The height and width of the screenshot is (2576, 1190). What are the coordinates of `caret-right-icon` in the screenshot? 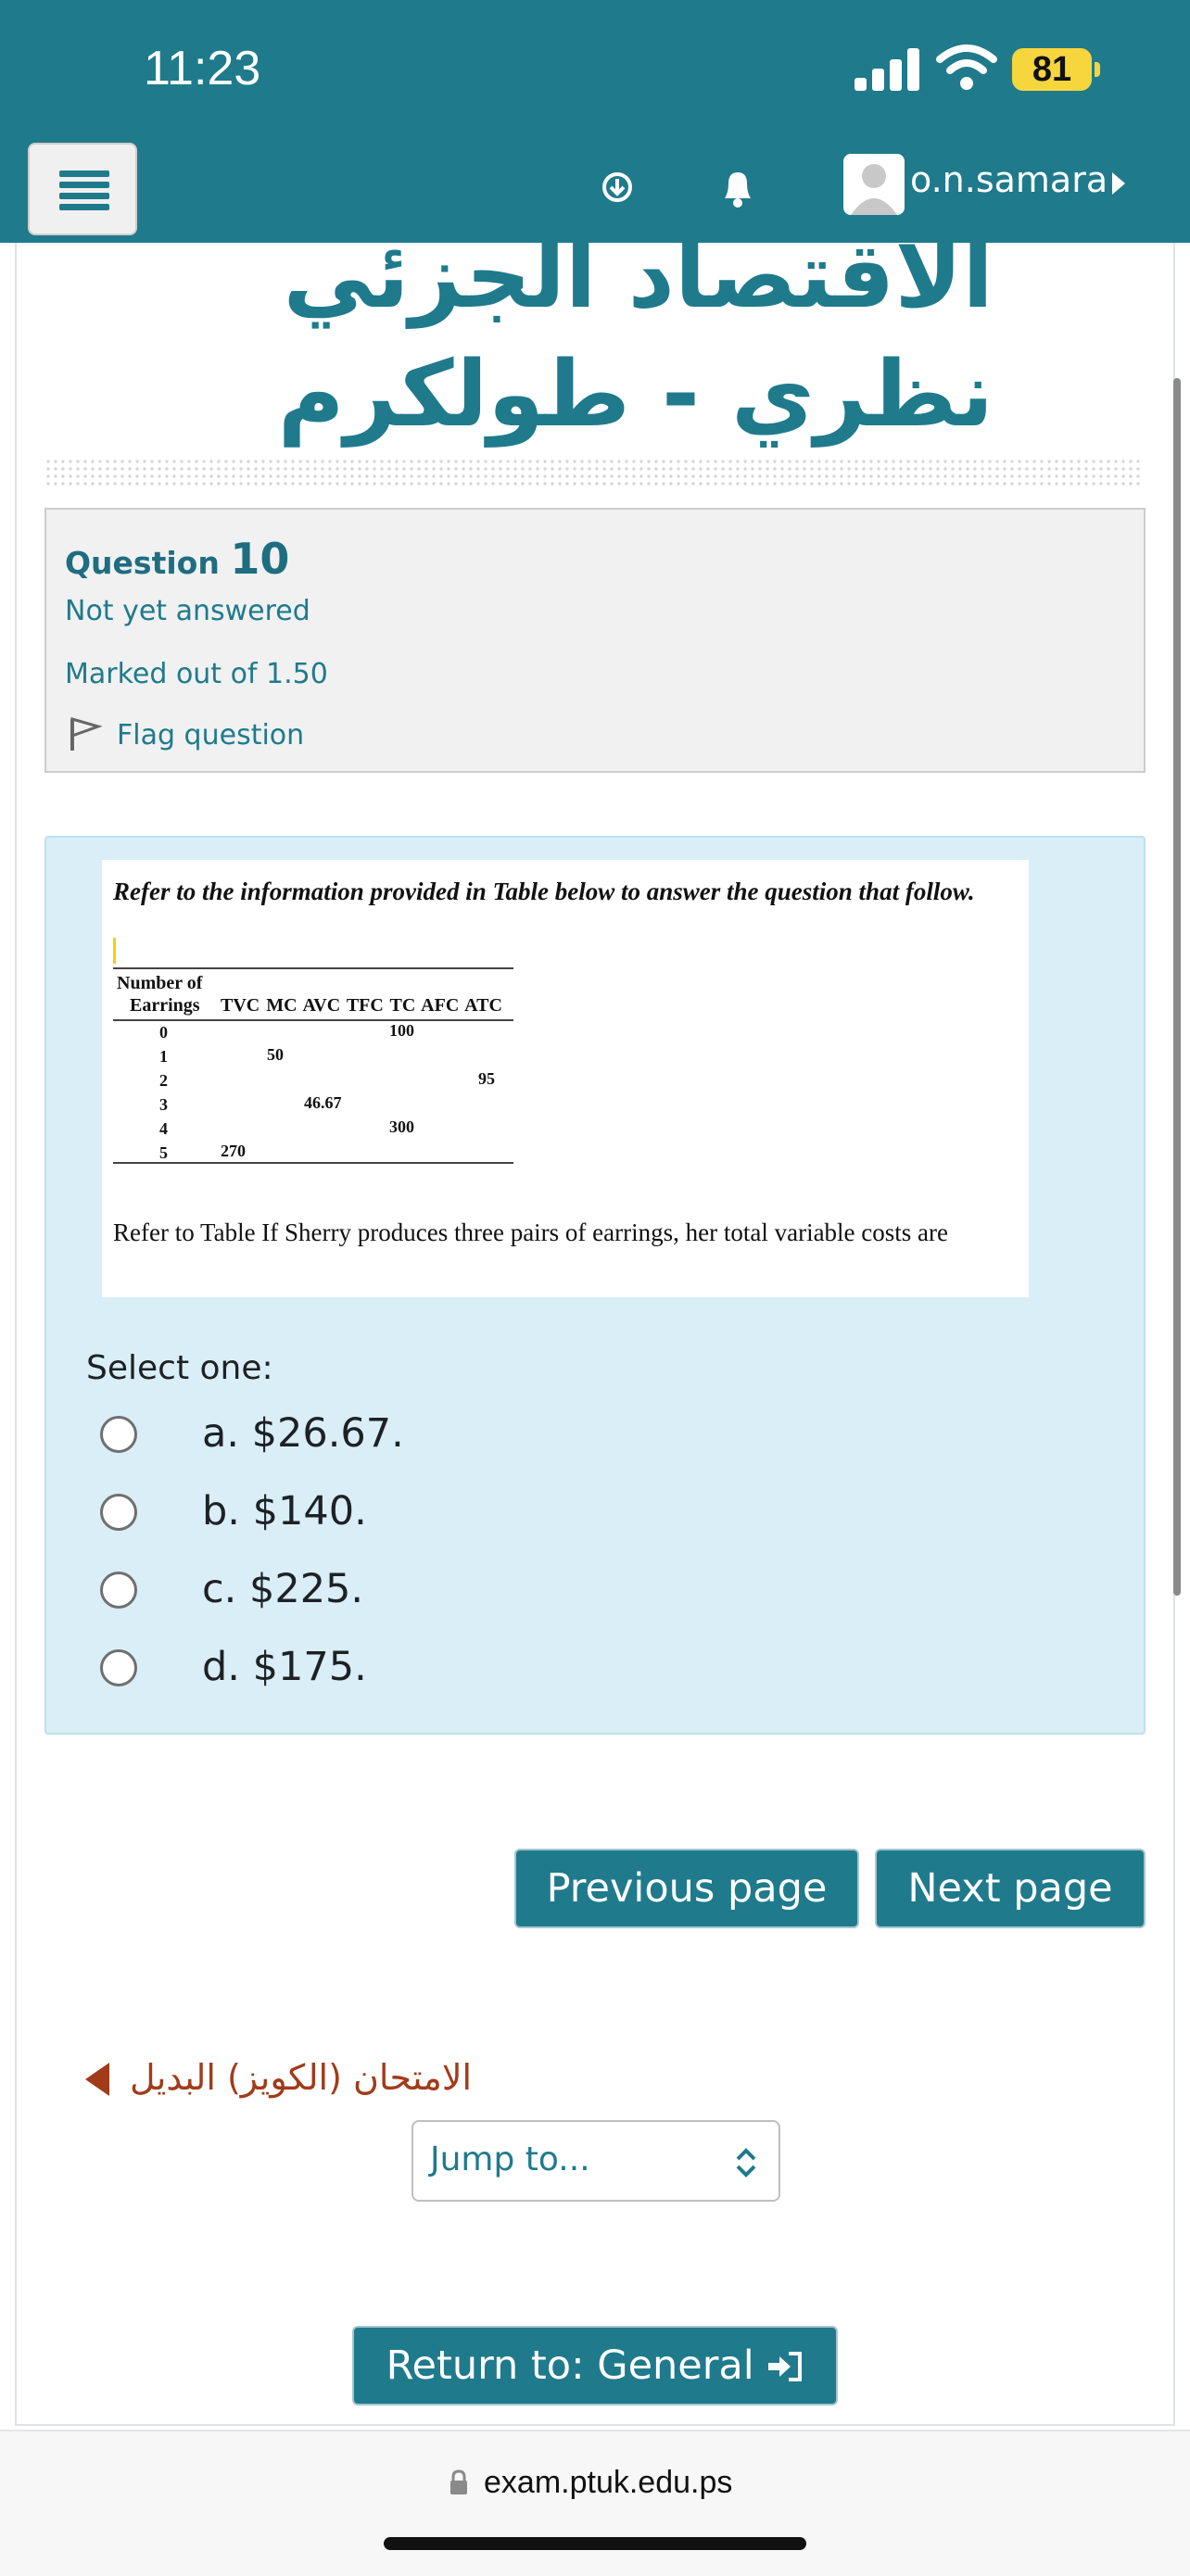 It's located at (1118, 183).